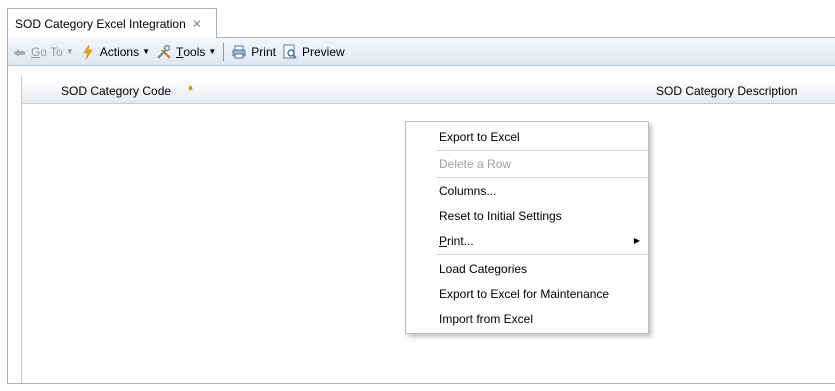 The height and width of the screenshot is (391, 835). Describe the element at coordinates (726, 91) in the screenshot. I see `column-header-sod-category-description: SOD Category Description` at that location.